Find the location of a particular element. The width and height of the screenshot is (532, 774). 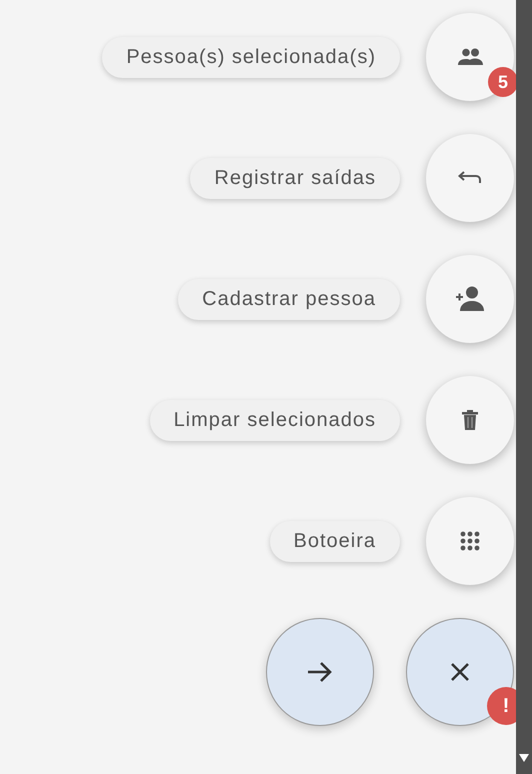

add-person-button is located at coordinates (470, 299).